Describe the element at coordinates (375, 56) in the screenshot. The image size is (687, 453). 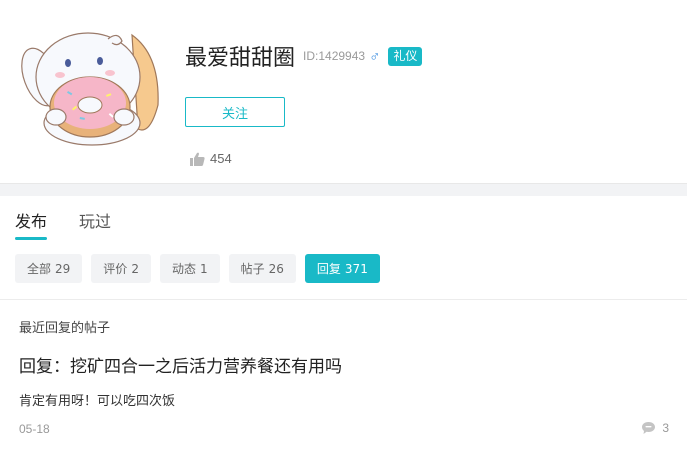
I see `male-icon: ♂` at that location.